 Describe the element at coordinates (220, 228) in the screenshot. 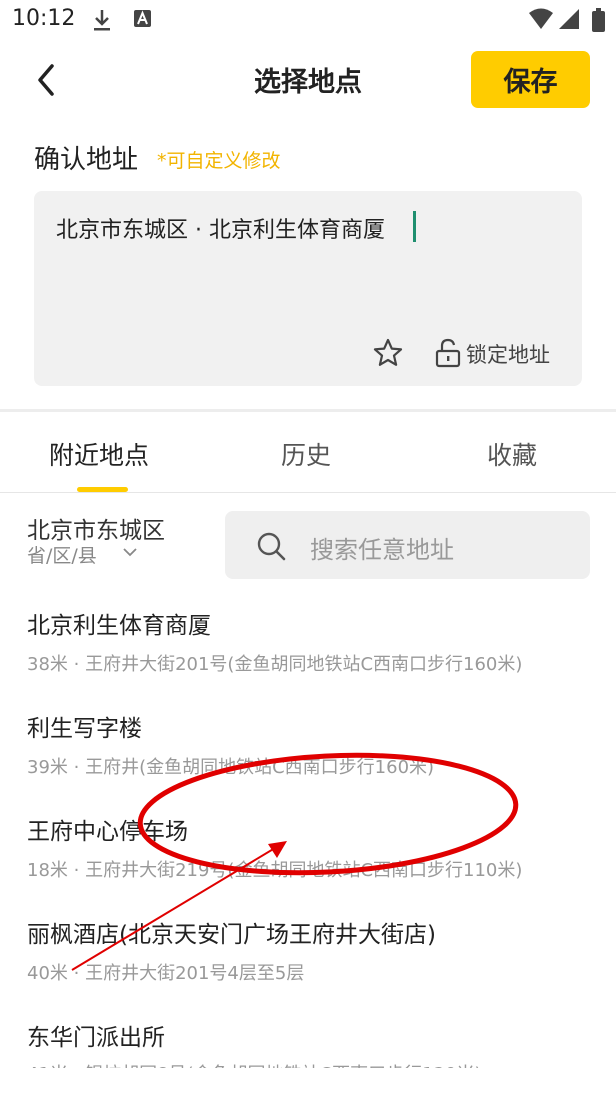

I see `address-input-text: 北京市东城区 · 北京利生体育商厦` at that location.